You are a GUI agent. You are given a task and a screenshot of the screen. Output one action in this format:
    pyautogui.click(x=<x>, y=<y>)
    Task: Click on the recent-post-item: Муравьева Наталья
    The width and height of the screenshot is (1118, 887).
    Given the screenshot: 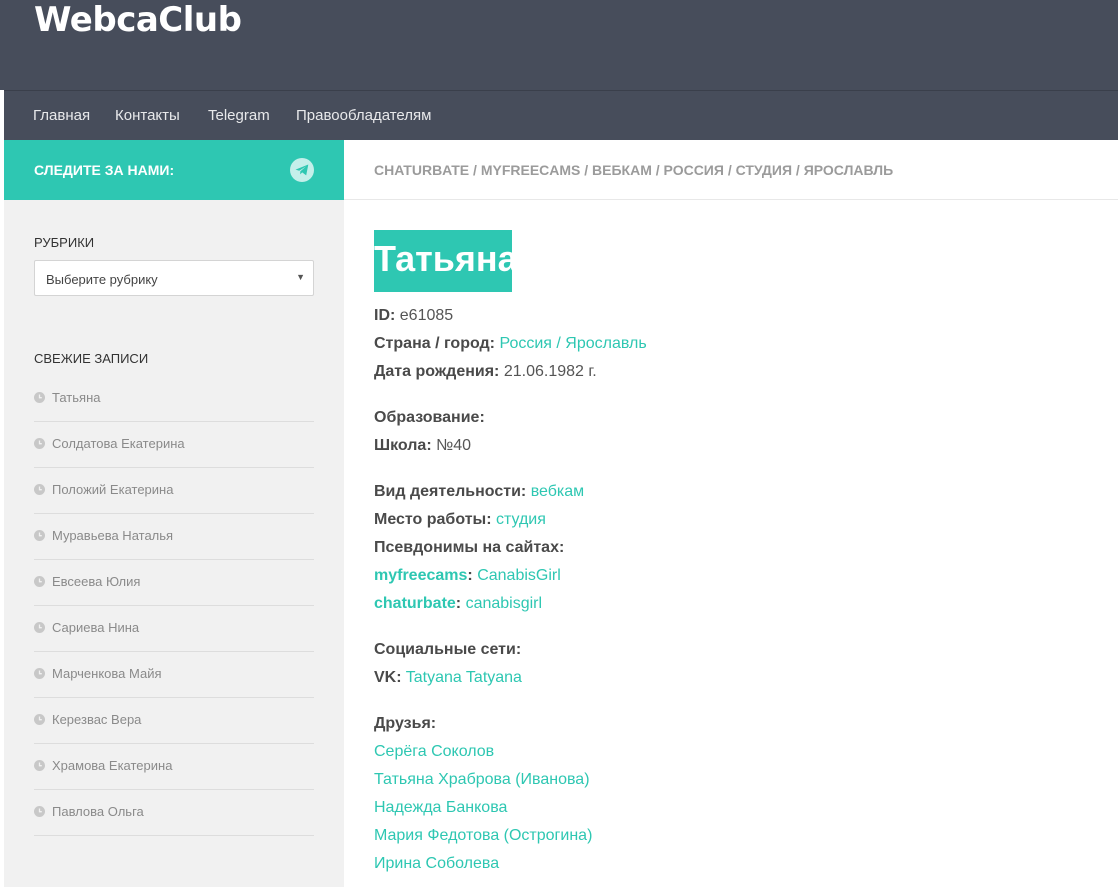 What is the action you would take?
    pyautogui.click(x=174, y=537)
    